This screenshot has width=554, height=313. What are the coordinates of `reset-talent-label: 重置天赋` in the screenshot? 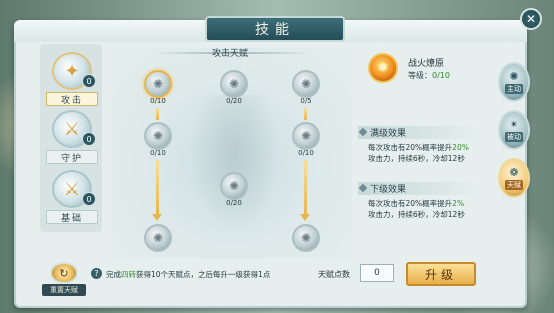 It's located at (64, 290).